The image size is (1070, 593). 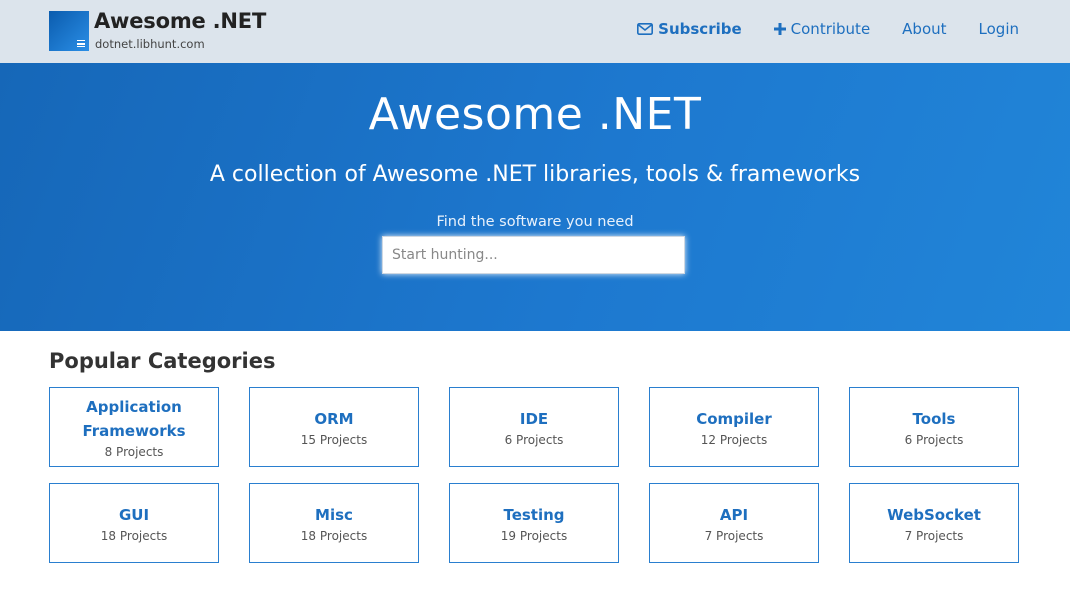 I want to click on category-card-gui: GUI 18 Projects, so click(x=134, y=523).